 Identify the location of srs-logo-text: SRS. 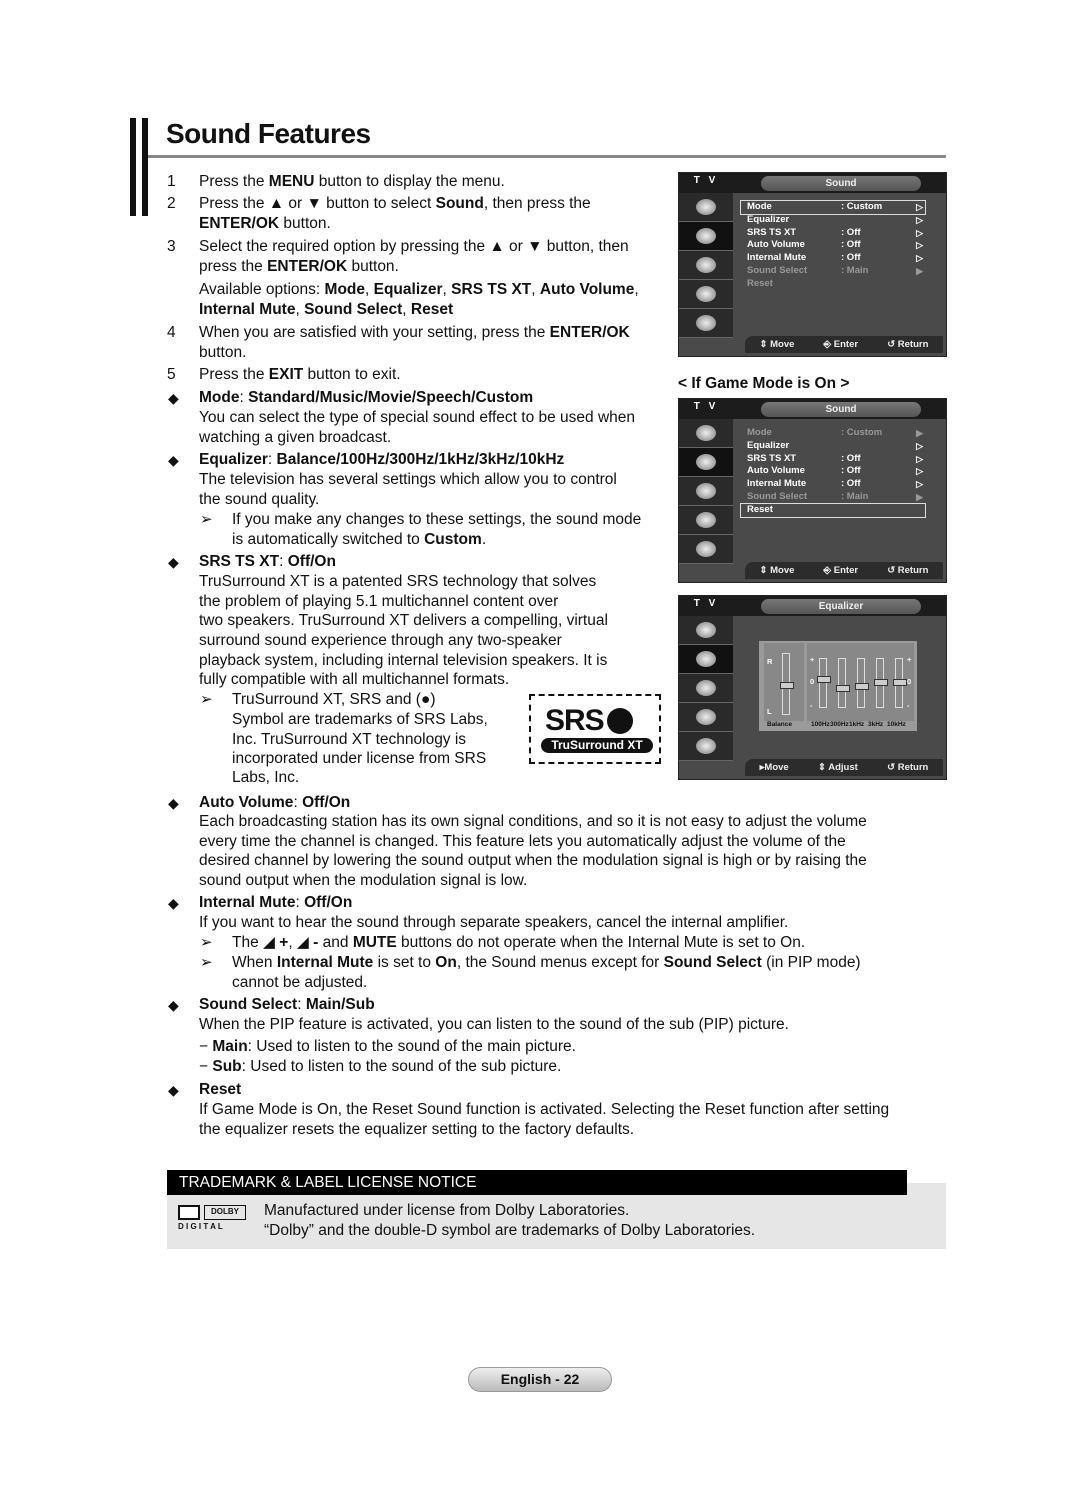
(575, 720).